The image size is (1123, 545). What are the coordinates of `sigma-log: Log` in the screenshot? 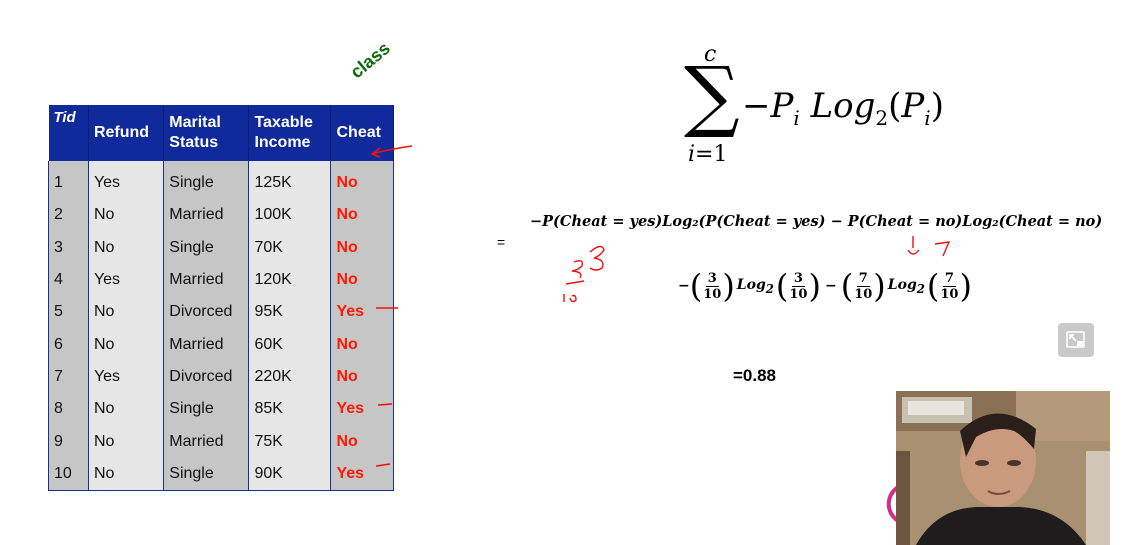 It's located at (843, 106).